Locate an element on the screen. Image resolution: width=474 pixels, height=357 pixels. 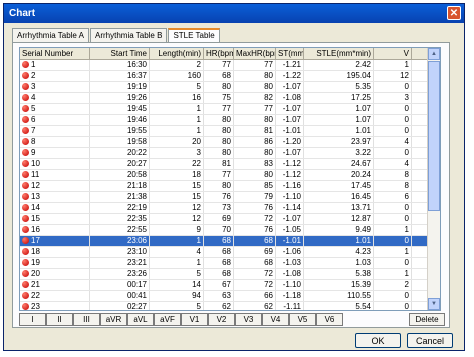
table-row: 116:3027777-1.212.4210 is located at coordinates (230, 65).